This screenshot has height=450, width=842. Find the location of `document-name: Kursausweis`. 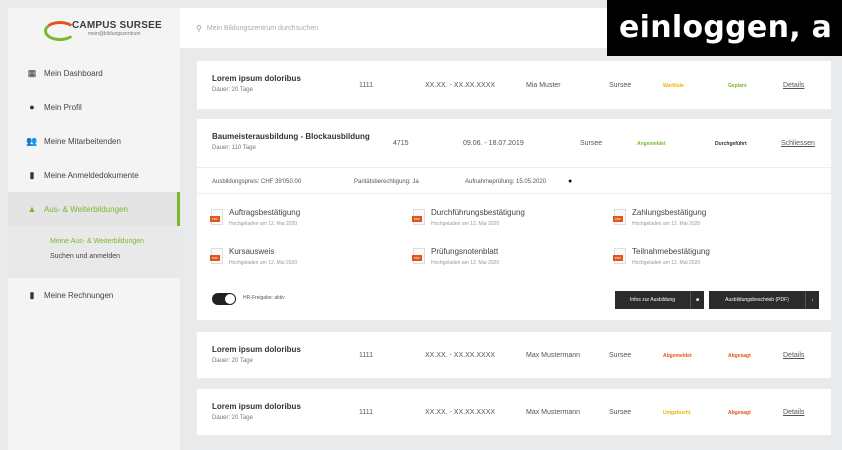

document-name: Kursausweis is located at coordinates (252, 251).